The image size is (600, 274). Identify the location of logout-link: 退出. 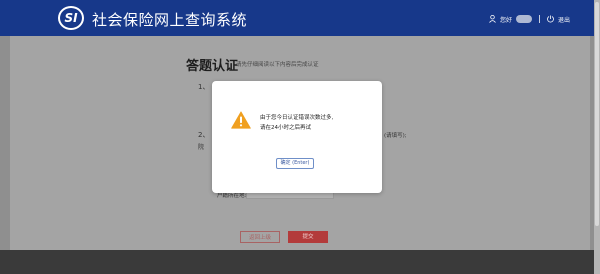
(564, 19).